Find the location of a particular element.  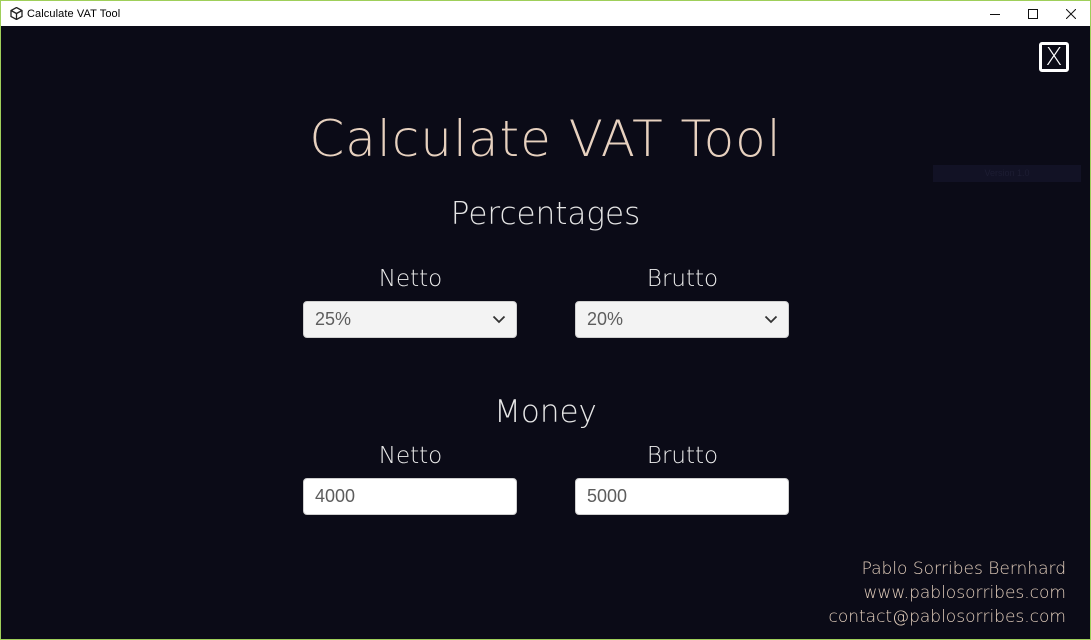

close-icon is located at coordinates (1071, 13).